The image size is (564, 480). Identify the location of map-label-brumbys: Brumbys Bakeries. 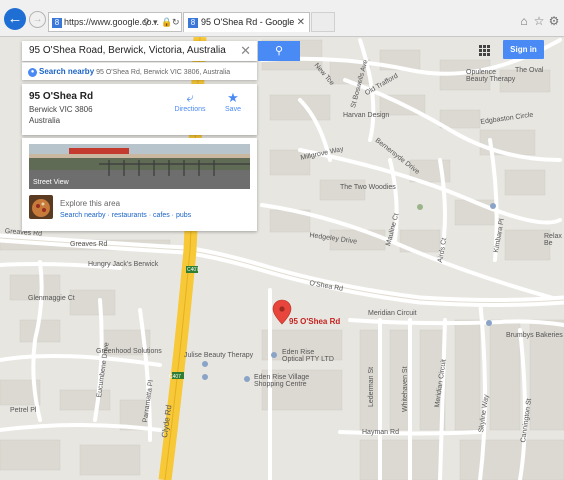
(534, 335).